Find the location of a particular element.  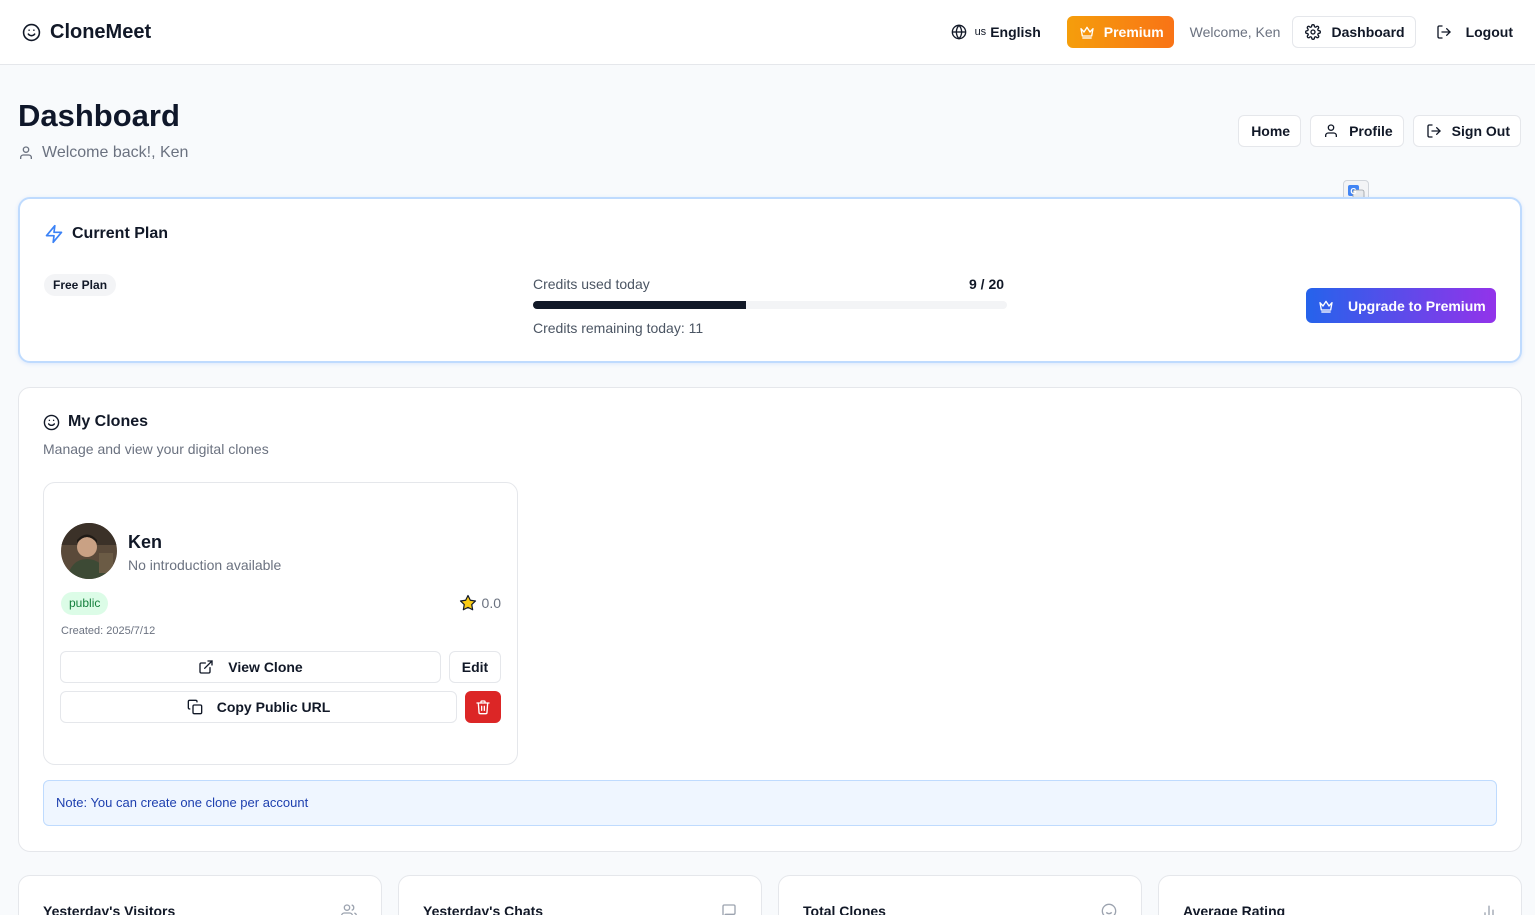

credits-progress-bar is located at coordinates (770, 305).